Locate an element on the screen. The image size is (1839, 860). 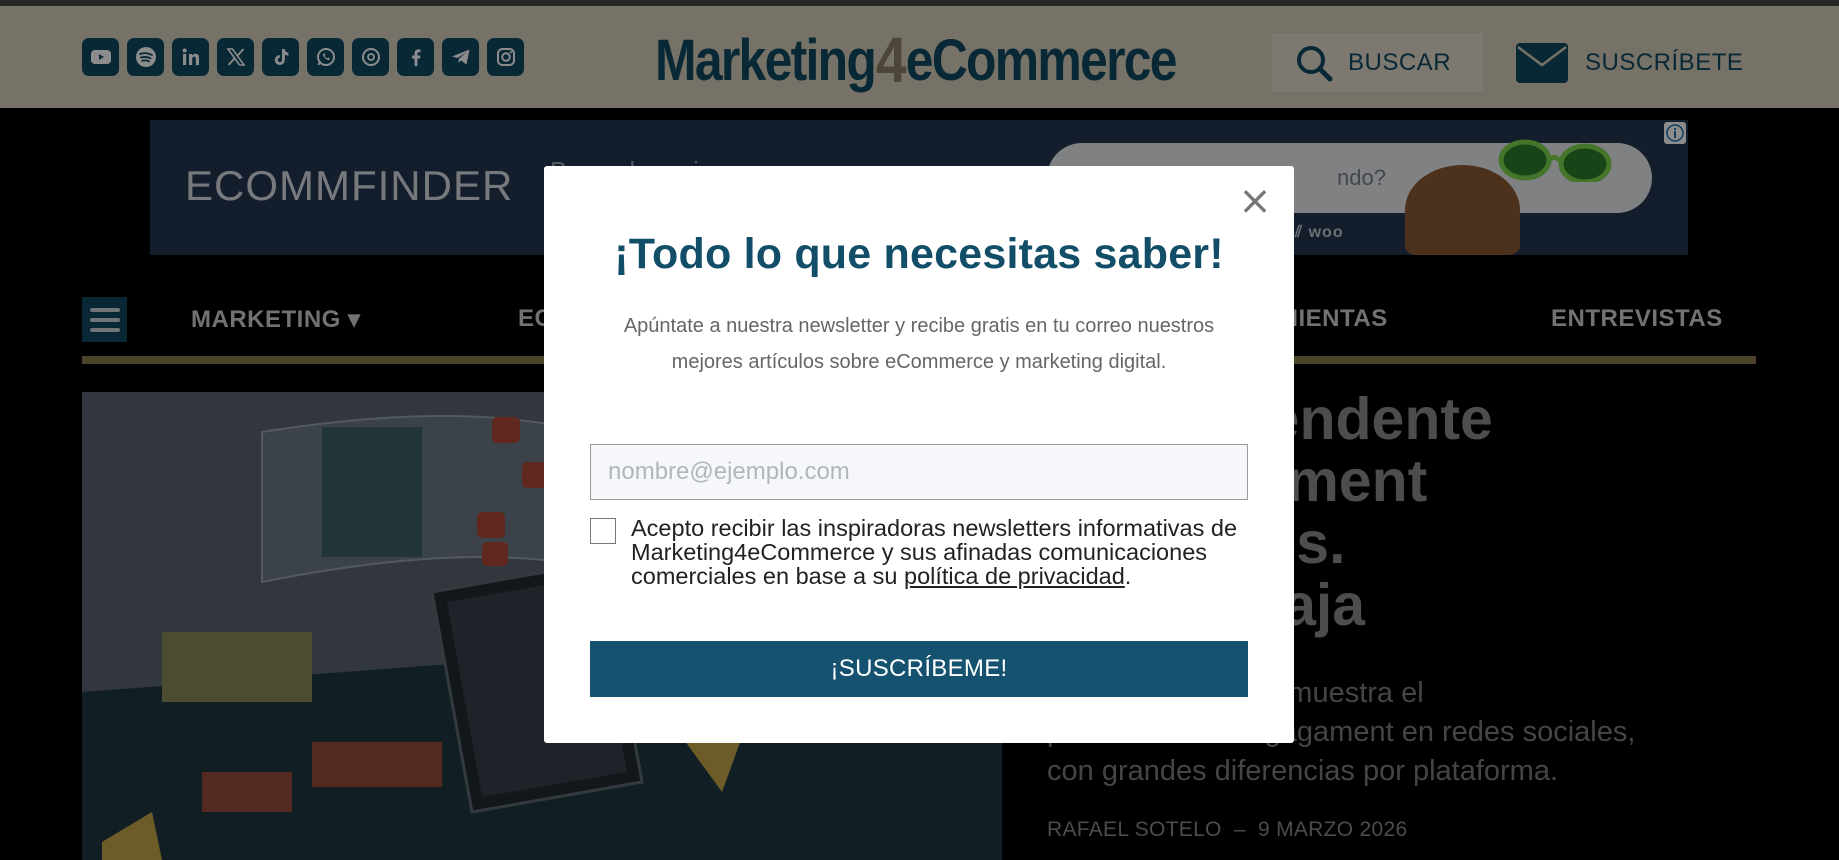
consent-checkbox is located at coordinates (603, 531).